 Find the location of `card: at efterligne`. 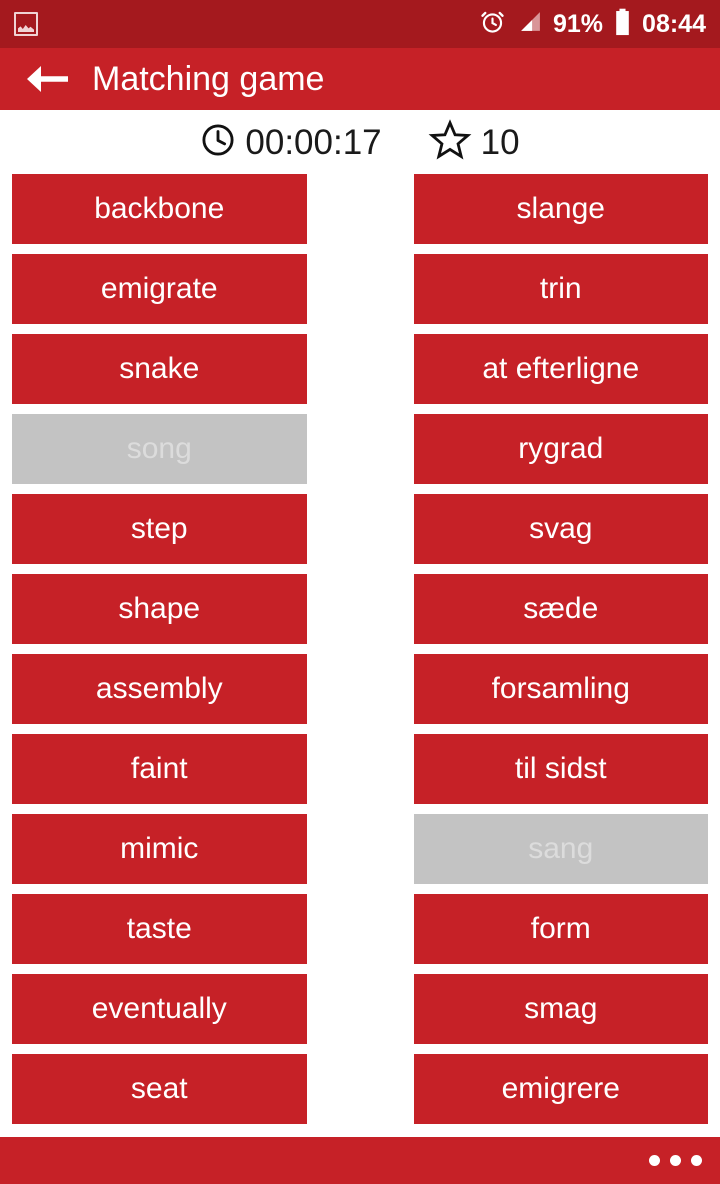

card: at efterligne is located at coordinates (560, 369).